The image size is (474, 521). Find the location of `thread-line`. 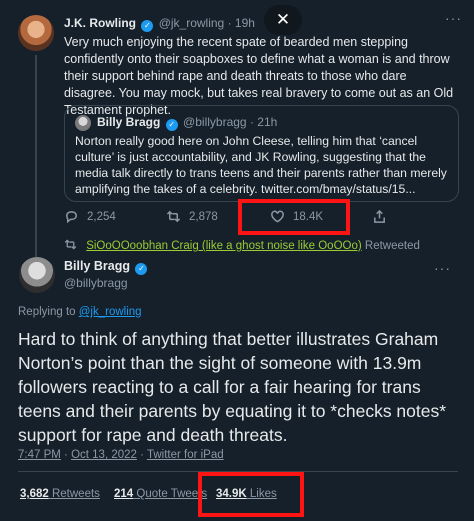

thread-line is located at coordinates (36, 156).